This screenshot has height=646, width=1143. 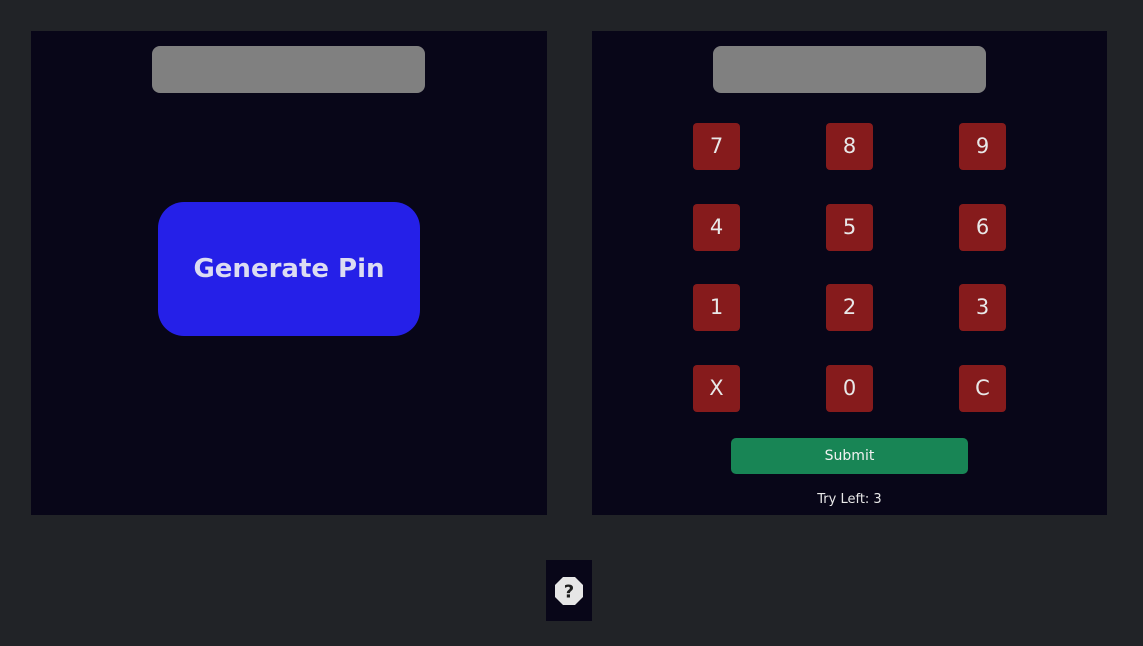 What do you see at coordinates (716, 146) in the screenshot?
I see `key-7: 7` at bounding box center [716, 146].